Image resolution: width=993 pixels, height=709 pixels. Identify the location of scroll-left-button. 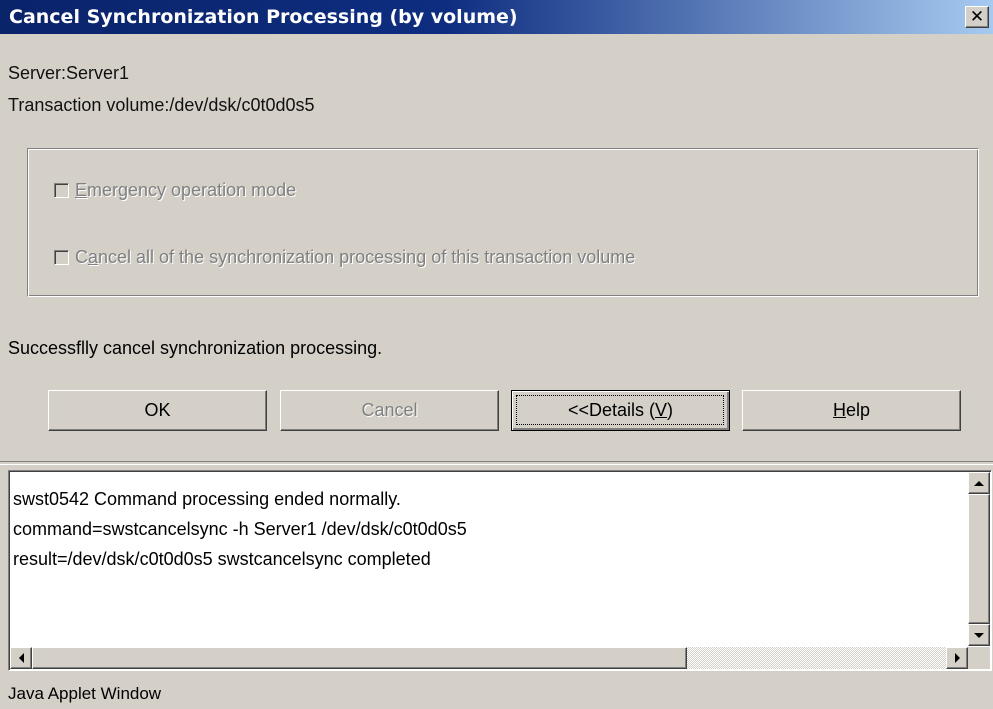
(21, 658).